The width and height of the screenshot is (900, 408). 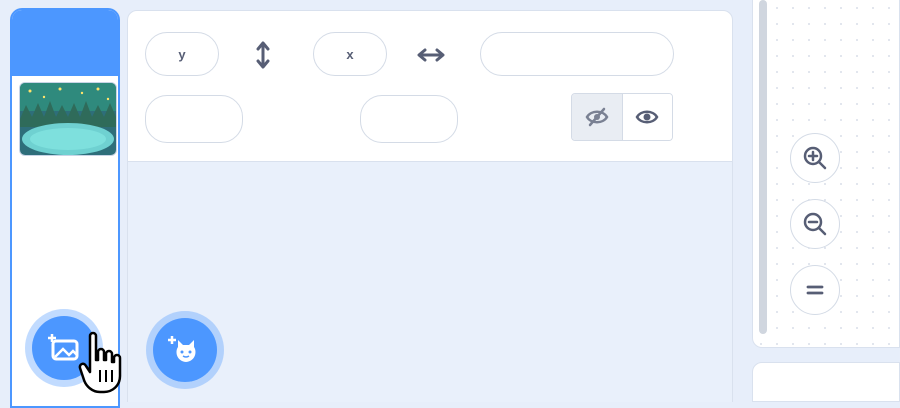 I want to click on lower-right-pane, so click(x=826, y=382).